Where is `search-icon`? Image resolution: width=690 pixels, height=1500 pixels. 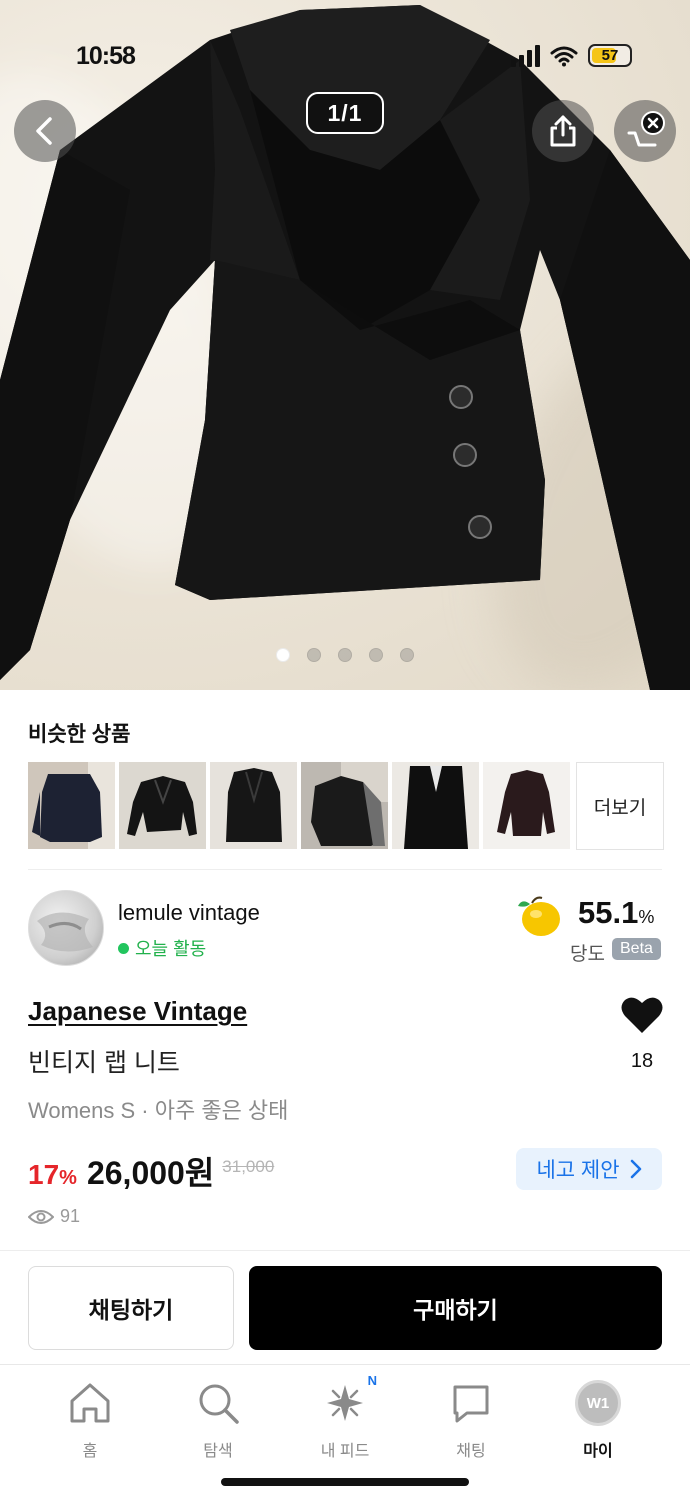
search-icon is located at coordinates (219, 1404).